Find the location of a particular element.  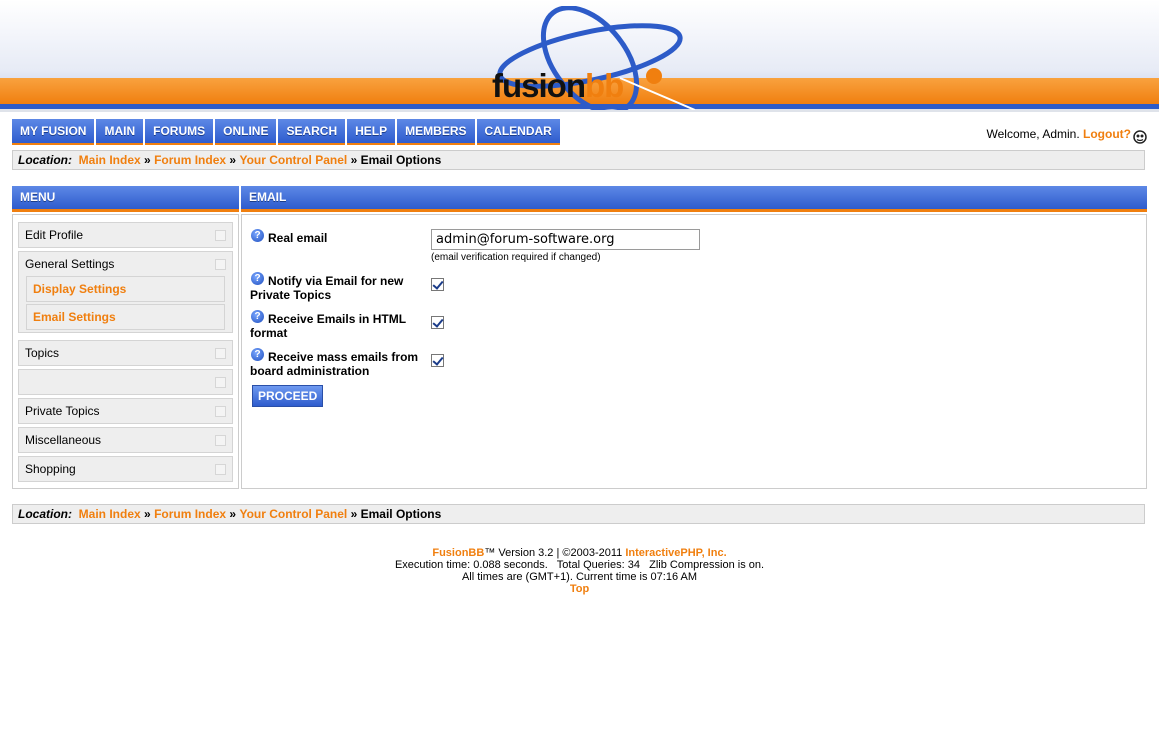

logo-text-accent: bb is located at coordinates (604, 85).